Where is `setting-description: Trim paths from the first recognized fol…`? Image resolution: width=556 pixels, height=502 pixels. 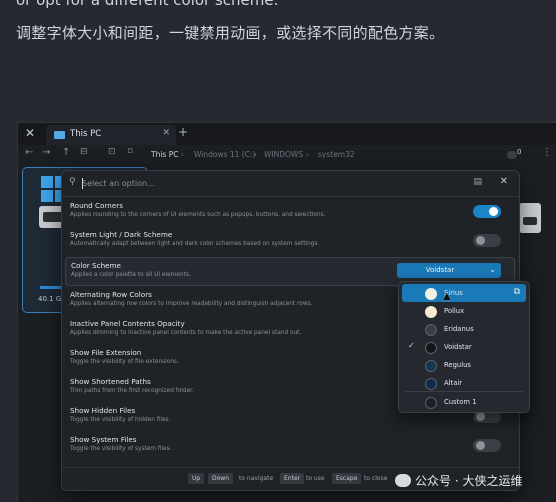
setting-description: Trim paths from the first recognized fol… is located at coordinates (132, 391).